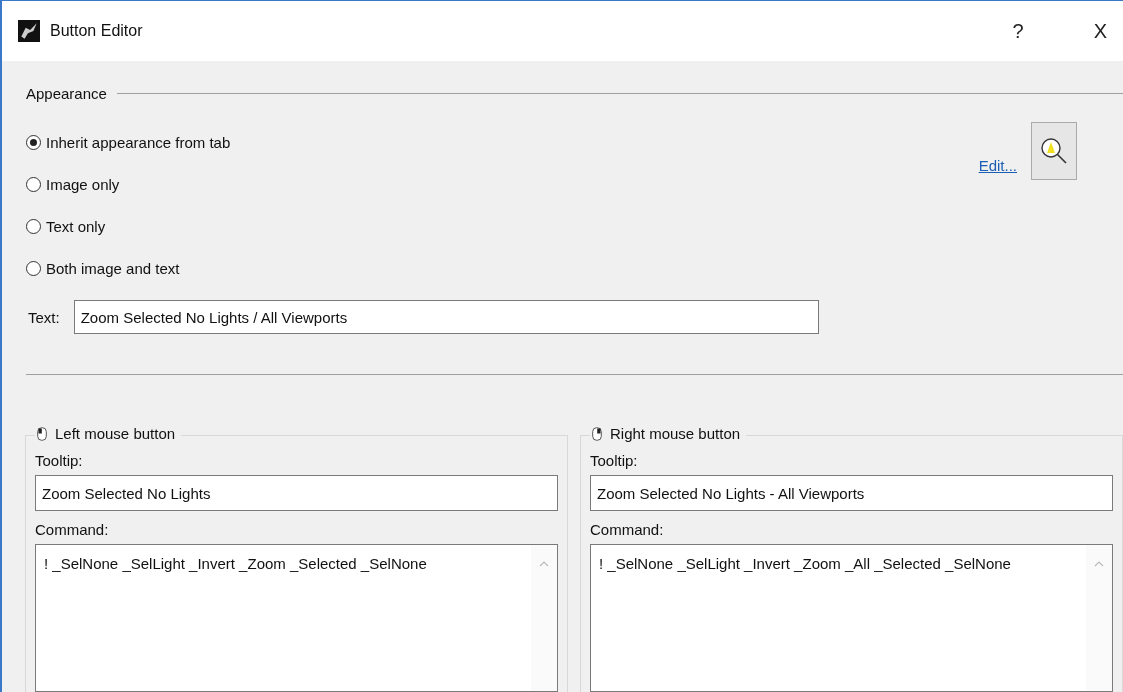 This screenshot has width=1123, height=692. Describe the element at coordinates (446, 317) in the screenshot. I see `text-field: Zoom Selected No Lights / All Viewports` at that location.